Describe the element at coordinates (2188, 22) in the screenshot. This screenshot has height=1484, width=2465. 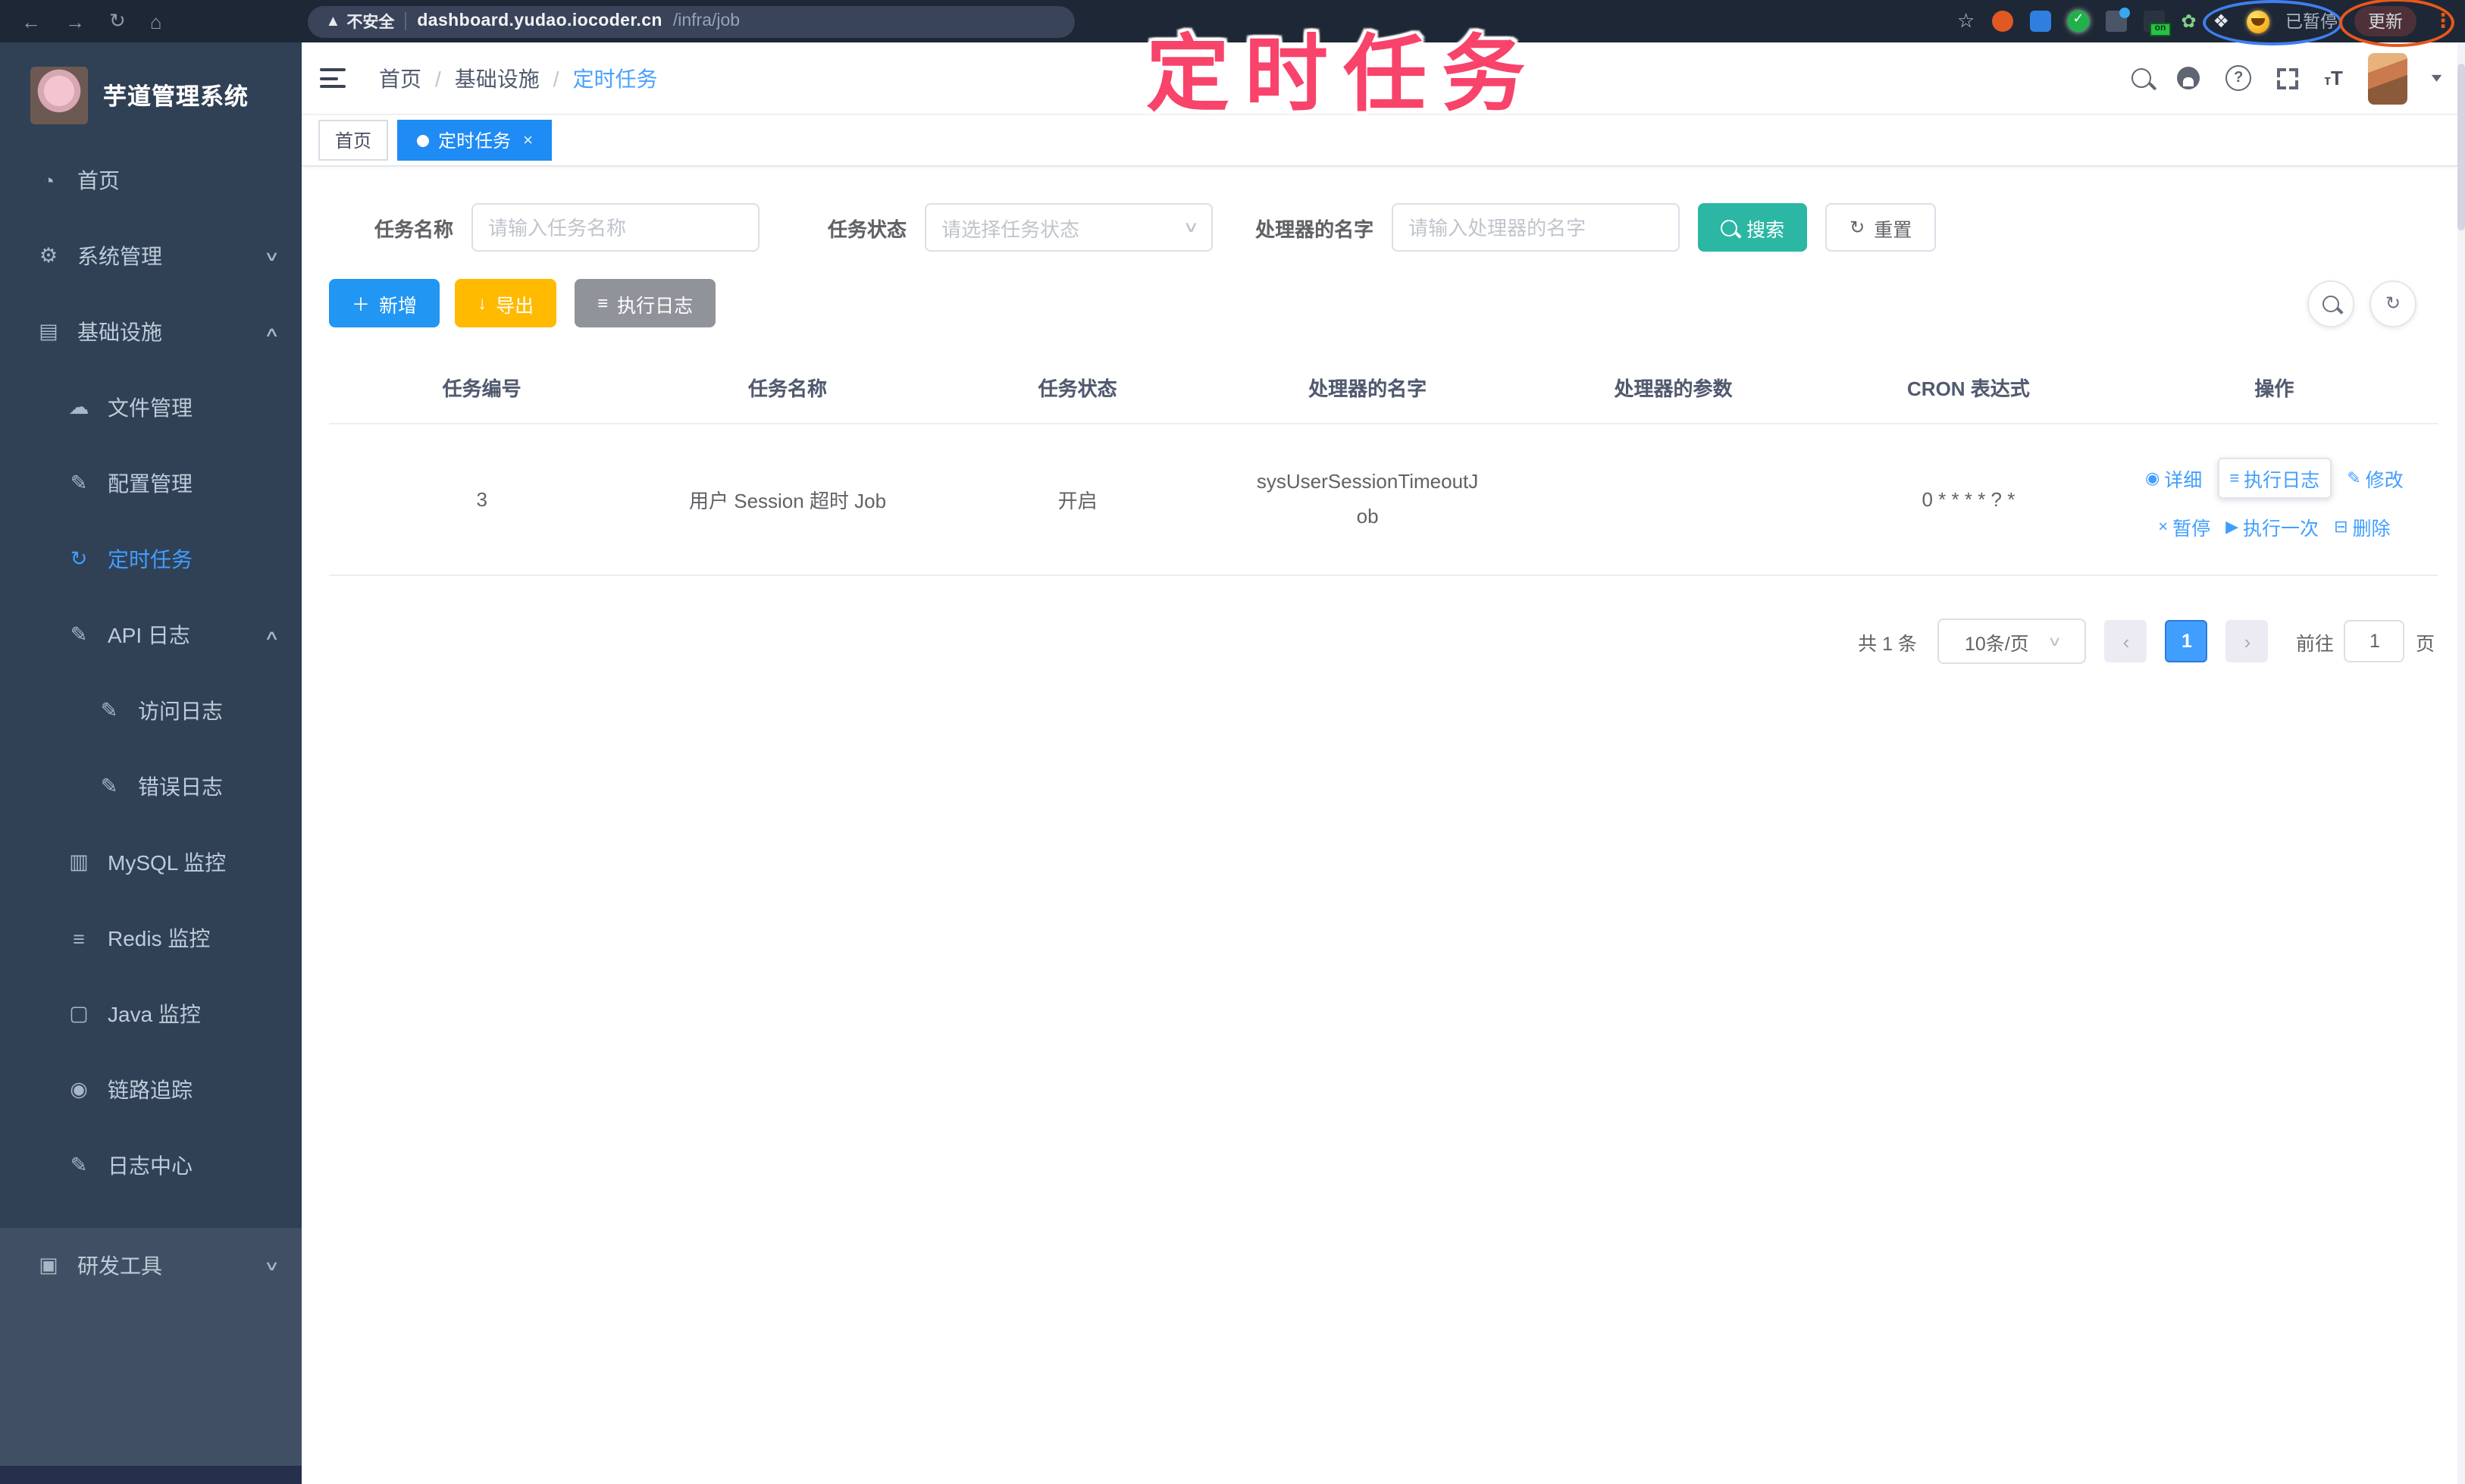
I see `extension-icon: ✿` at that location.